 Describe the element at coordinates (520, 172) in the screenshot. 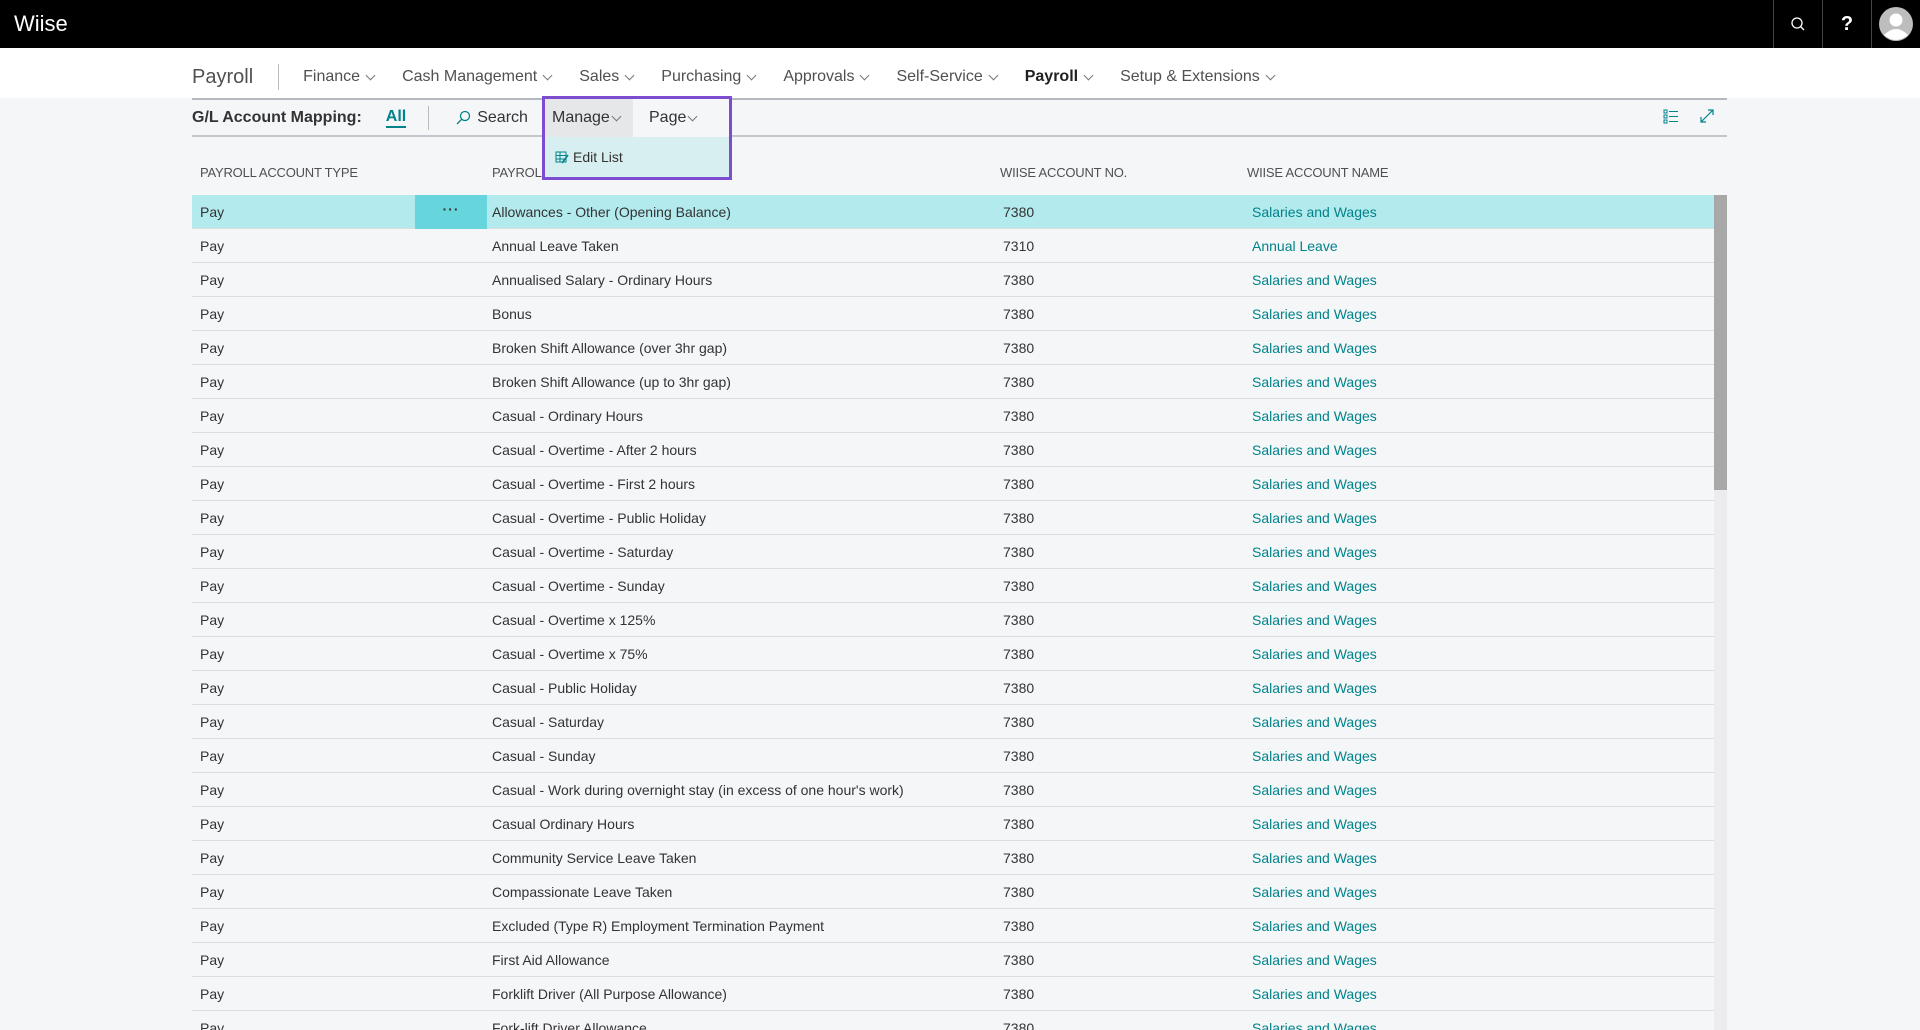

I see `column-header-description: PAYROLL` at that location.